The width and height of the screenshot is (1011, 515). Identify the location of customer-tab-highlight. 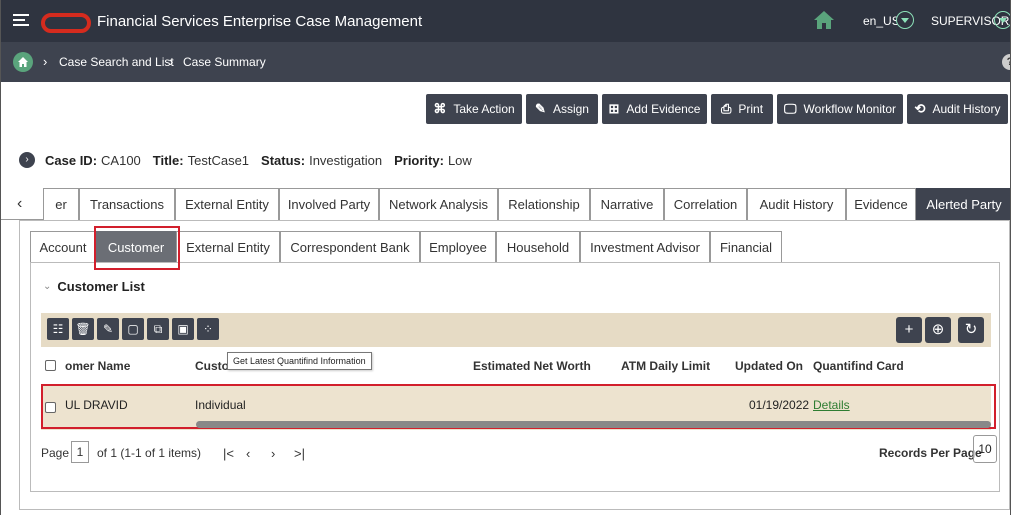
(137, 248).